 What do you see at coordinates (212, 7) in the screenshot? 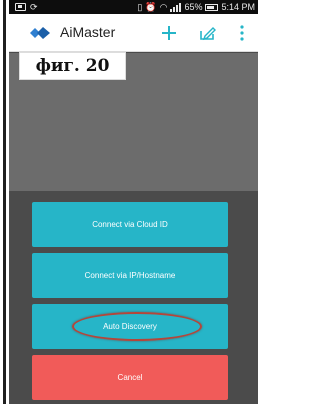
I see `battery-icon` at bounding box center [212, 7].